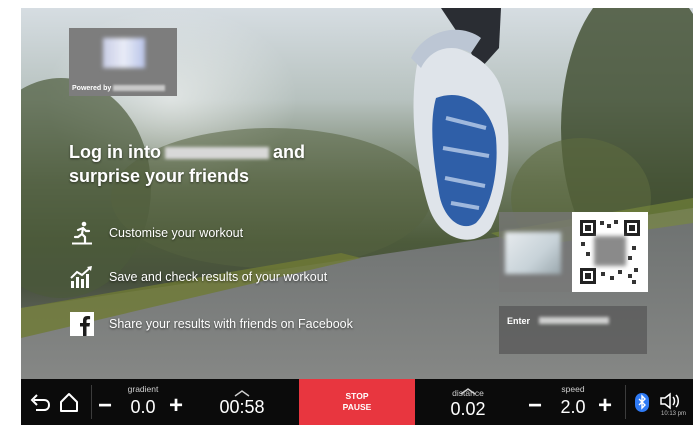 The width and height of the screenshot is (698, 425). Describe the element at coordinates (143, 407) in the screenshot. I see `gradient-value: 0.0` at that location.